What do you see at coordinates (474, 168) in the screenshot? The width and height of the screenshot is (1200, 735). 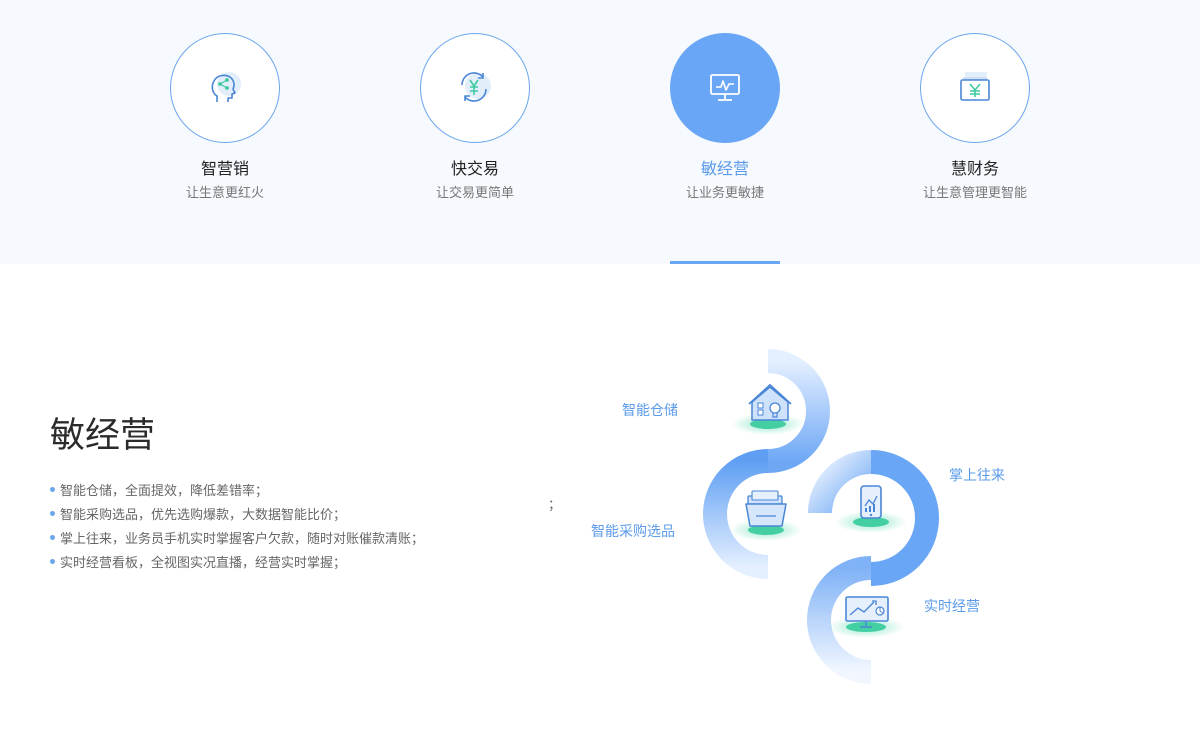 I see `tab-title: 快交易` at bounding box center [474, 168].